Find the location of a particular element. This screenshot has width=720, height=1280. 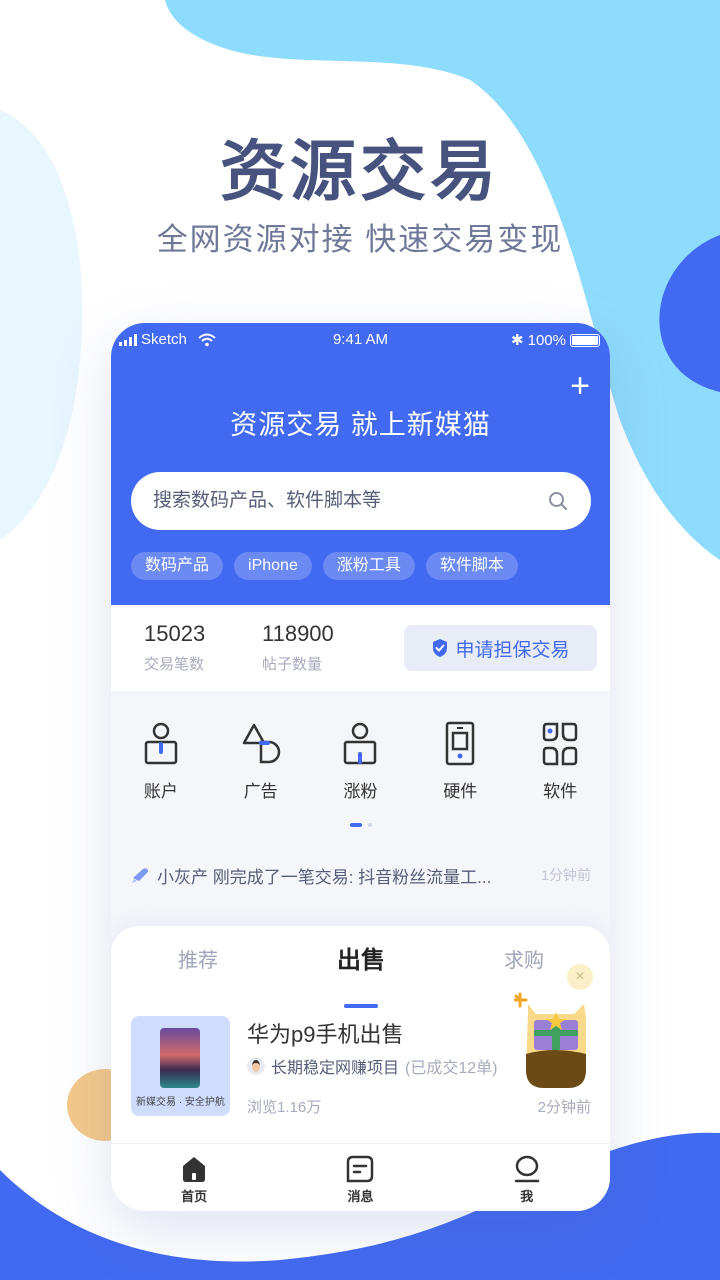

tab-label: 首页 is located at coordinates (194, 1196).